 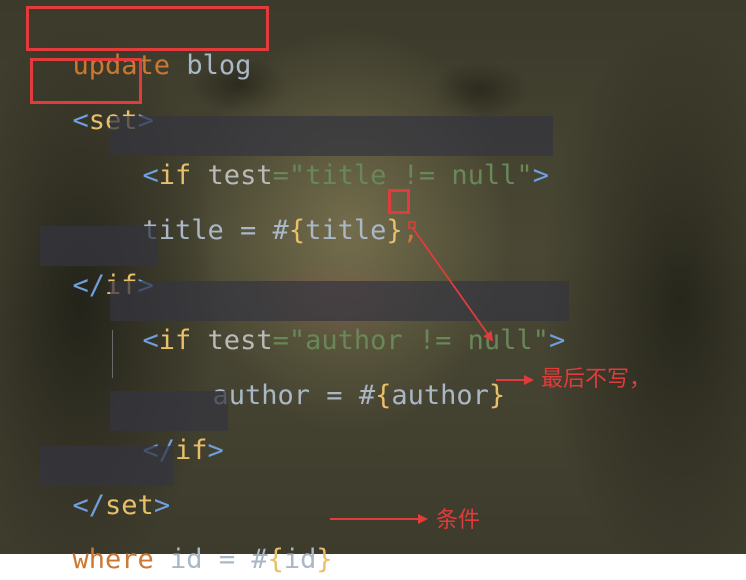 I want to click on comma-arrow, so click(x=452, y=284).